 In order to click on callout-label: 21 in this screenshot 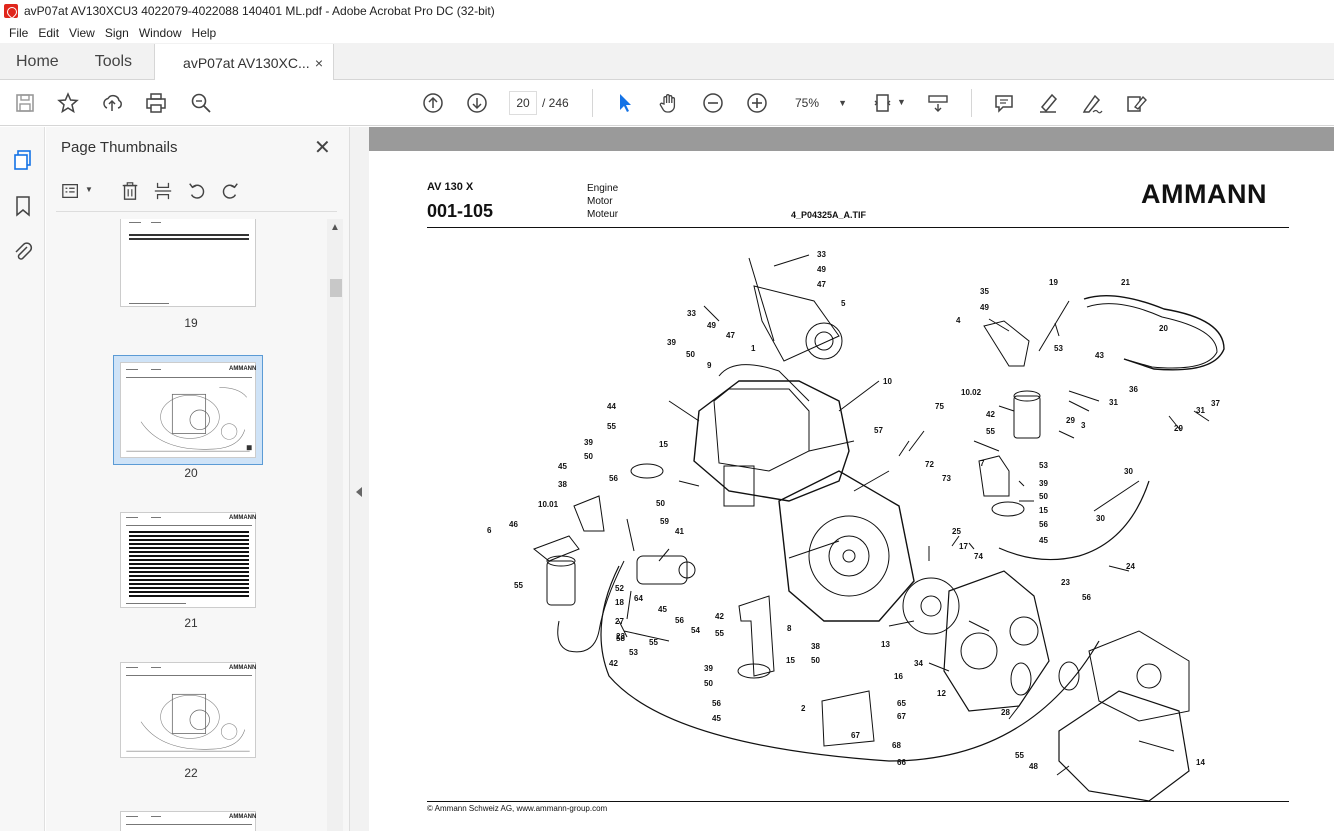, I will do `click(1125, 282)`.